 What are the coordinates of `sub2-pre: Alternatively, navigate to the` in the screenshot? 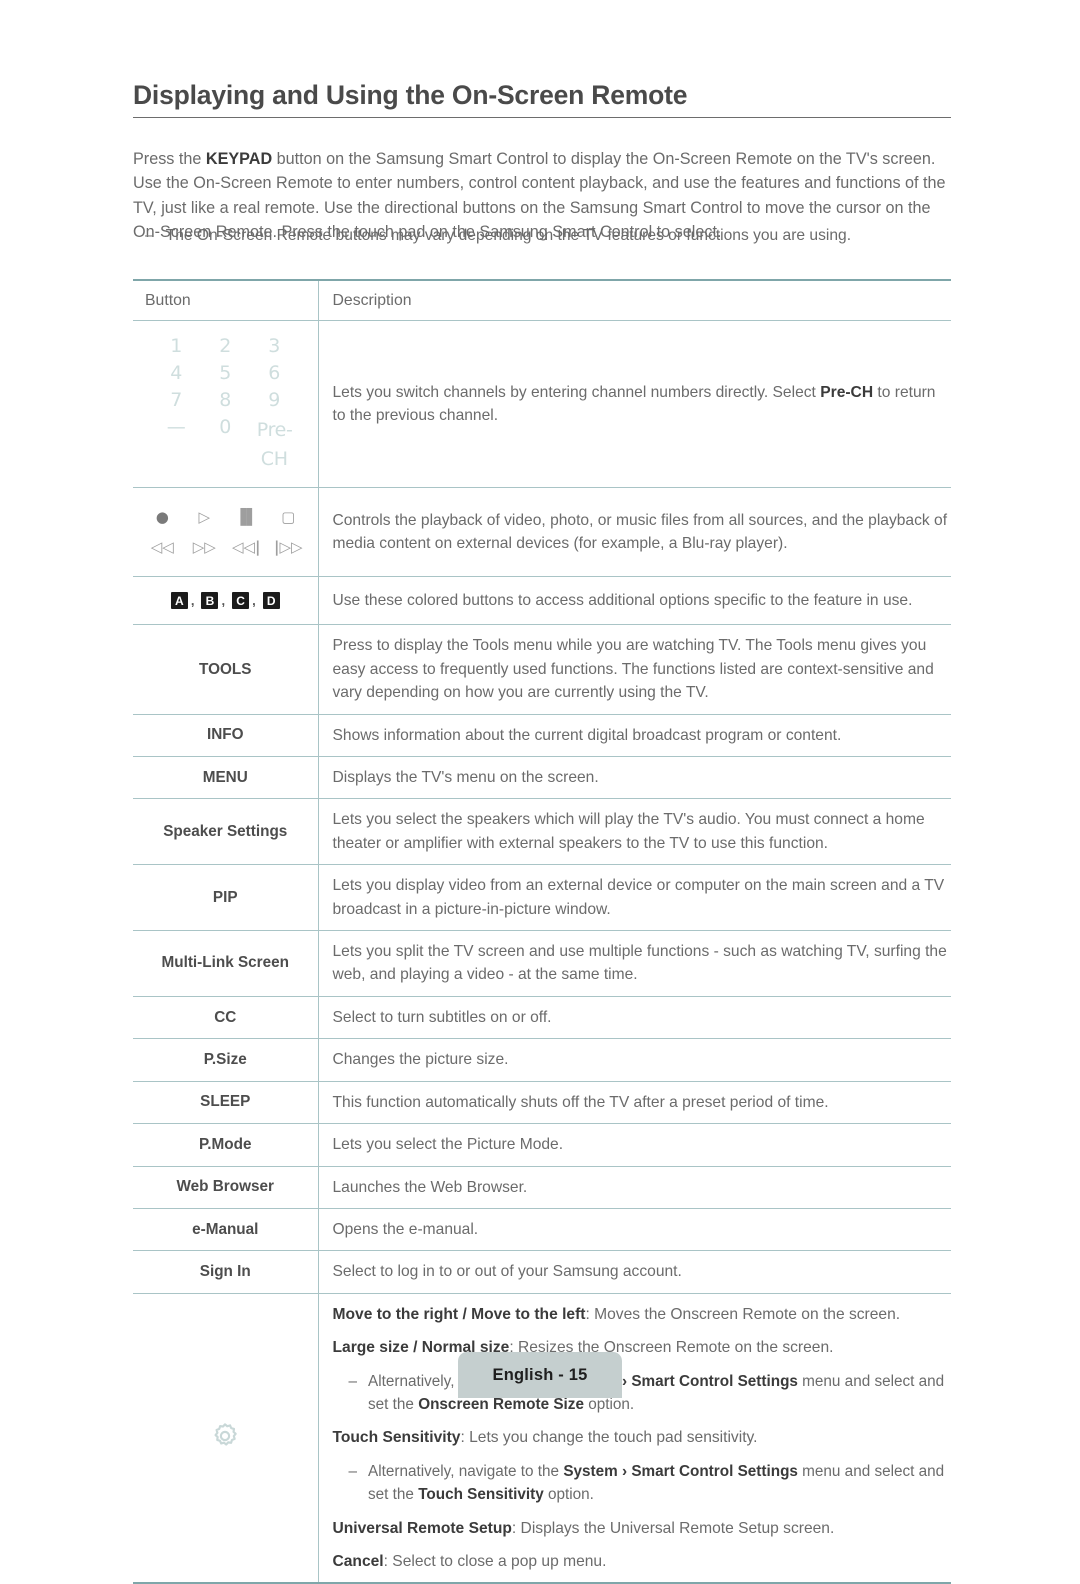 It's located at (466, 1471).